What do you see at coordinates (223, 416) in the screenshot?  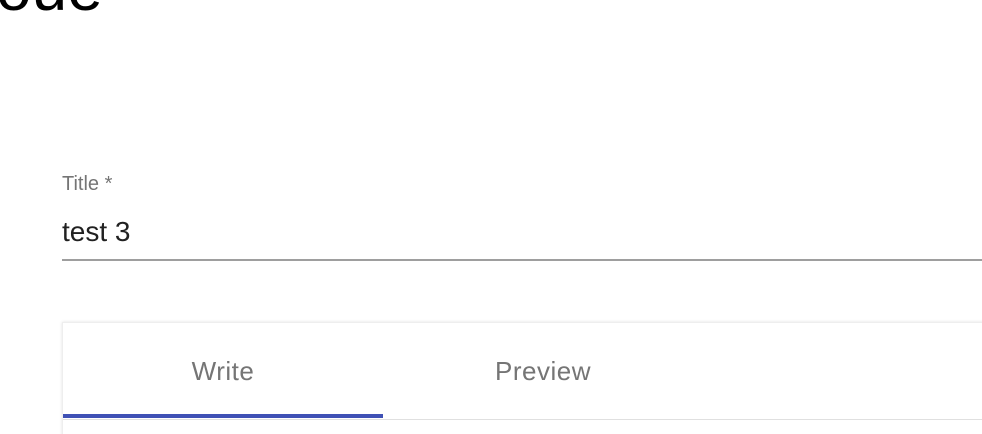 I see `active-tab-indicator` at bounding box center [223, 416].